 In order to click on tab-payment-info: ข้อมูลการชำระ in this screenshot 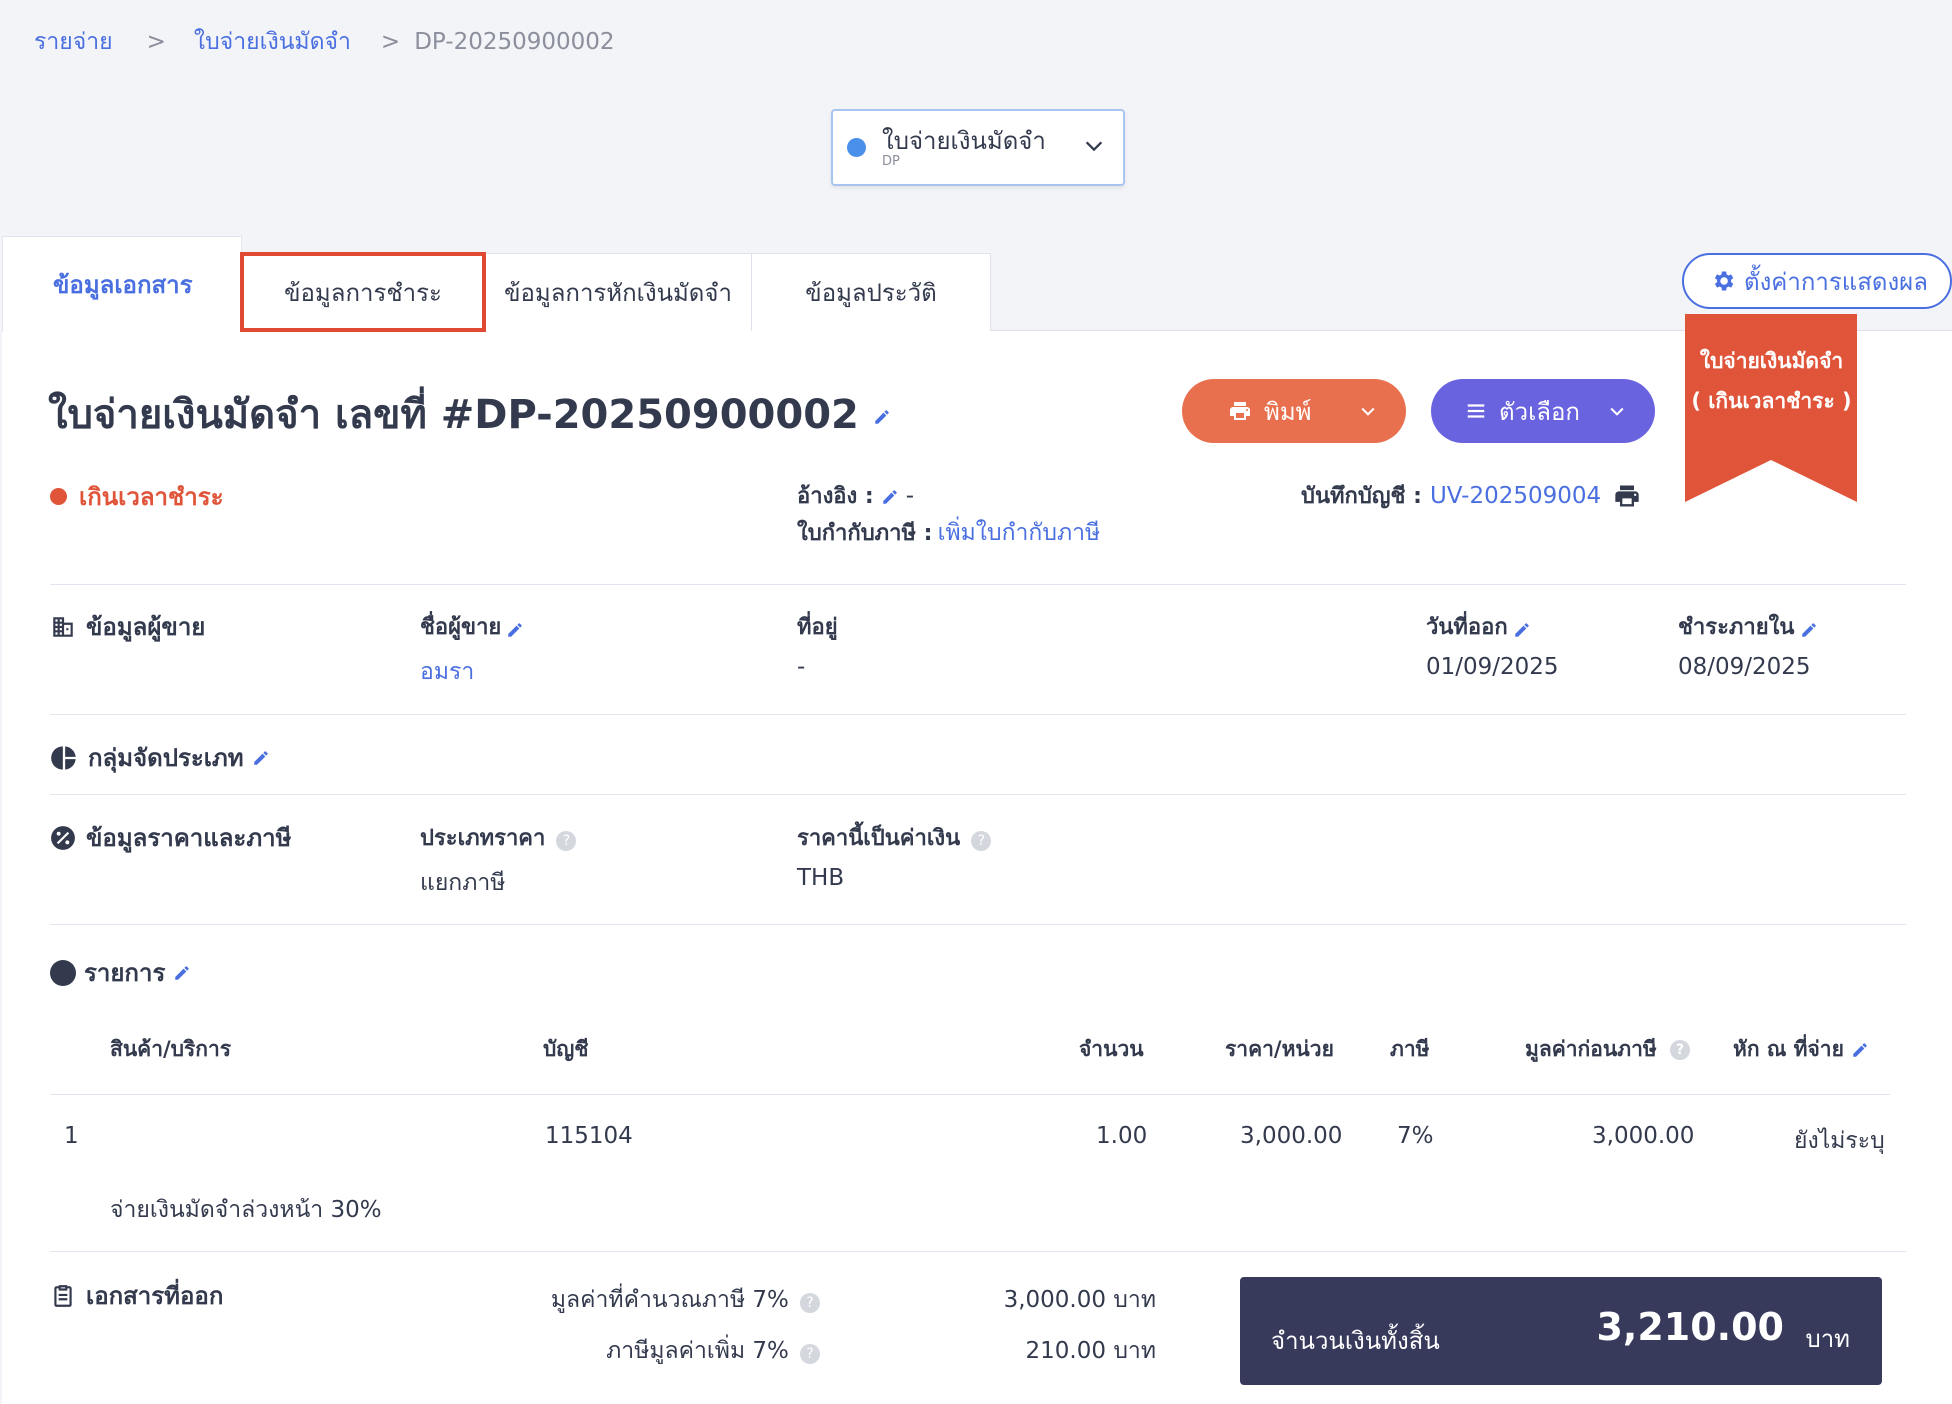, I will do `click(363, 292)`.